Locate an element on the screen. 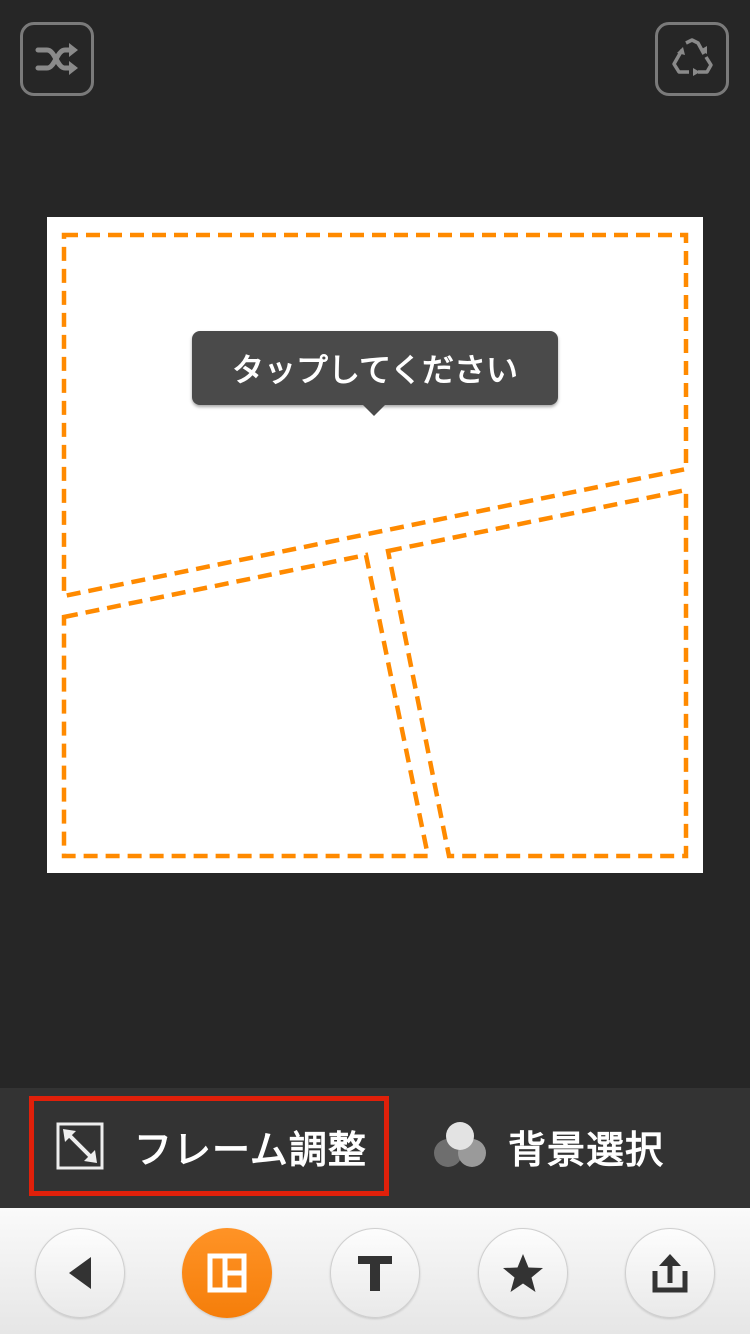 The width and height of the screenshot is (750, 1334). share-button is located at coordinates (670, 1273).